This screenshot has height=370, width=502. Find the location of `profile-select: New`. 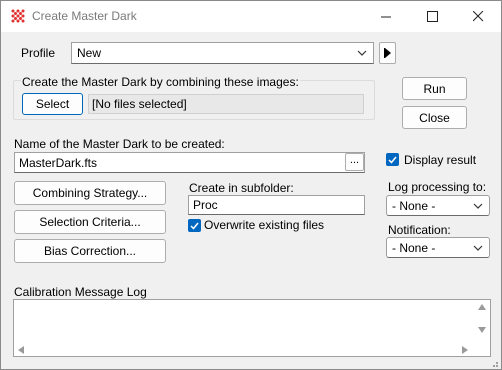

profile-select: New is located at coordinates (222, 53).